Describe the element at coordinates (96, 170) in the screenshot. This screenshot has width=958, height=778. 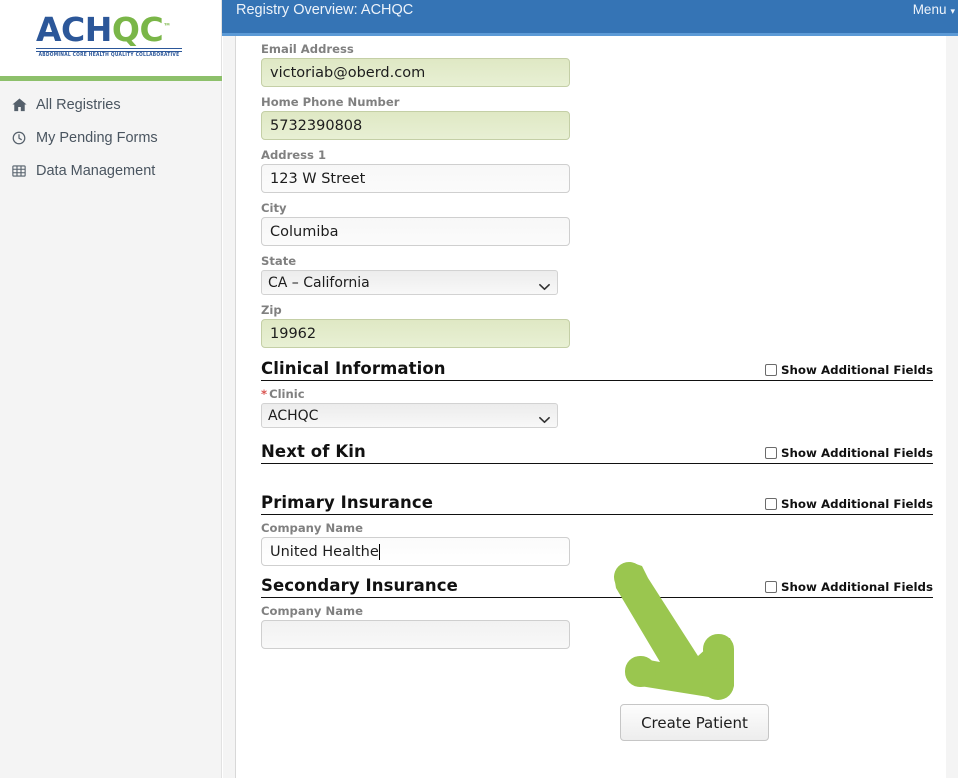
I see `sidebar-item-label: Data Management` at that location.